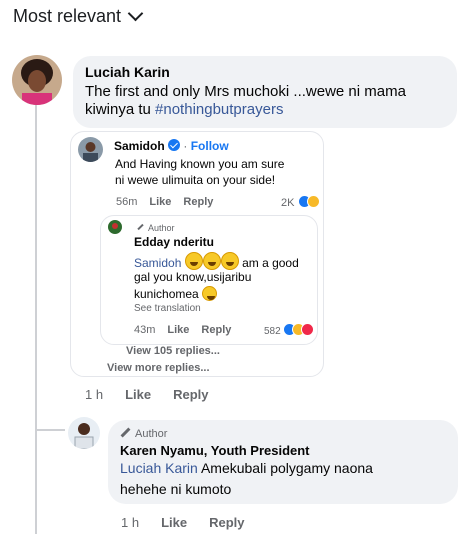 The height and width of the screenshot is (534, 473). What do you see at coordinates (161, 228) in the screenshot?
I see `author-badge-label: Author` at bounding box center [161, 228].